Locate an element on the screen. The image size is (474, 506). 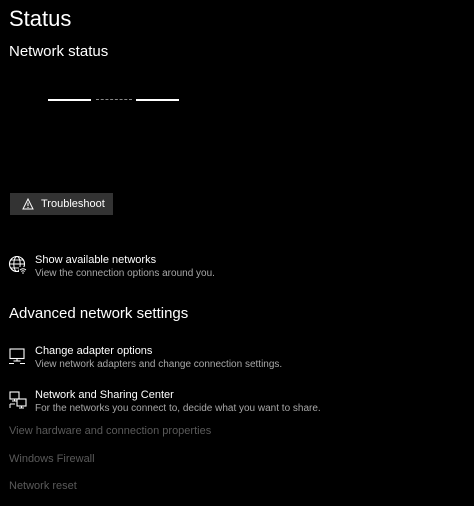
sharing-center-icon is located at coordinates (18, 400).